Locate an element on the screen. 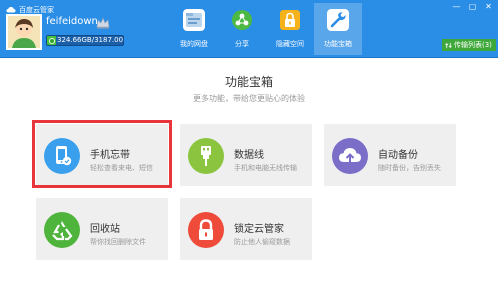 The image size is (498, 295). tile-lock-manager: 锁定云管家 防止他人偷窥数据 is located at coordinates (246, 229).